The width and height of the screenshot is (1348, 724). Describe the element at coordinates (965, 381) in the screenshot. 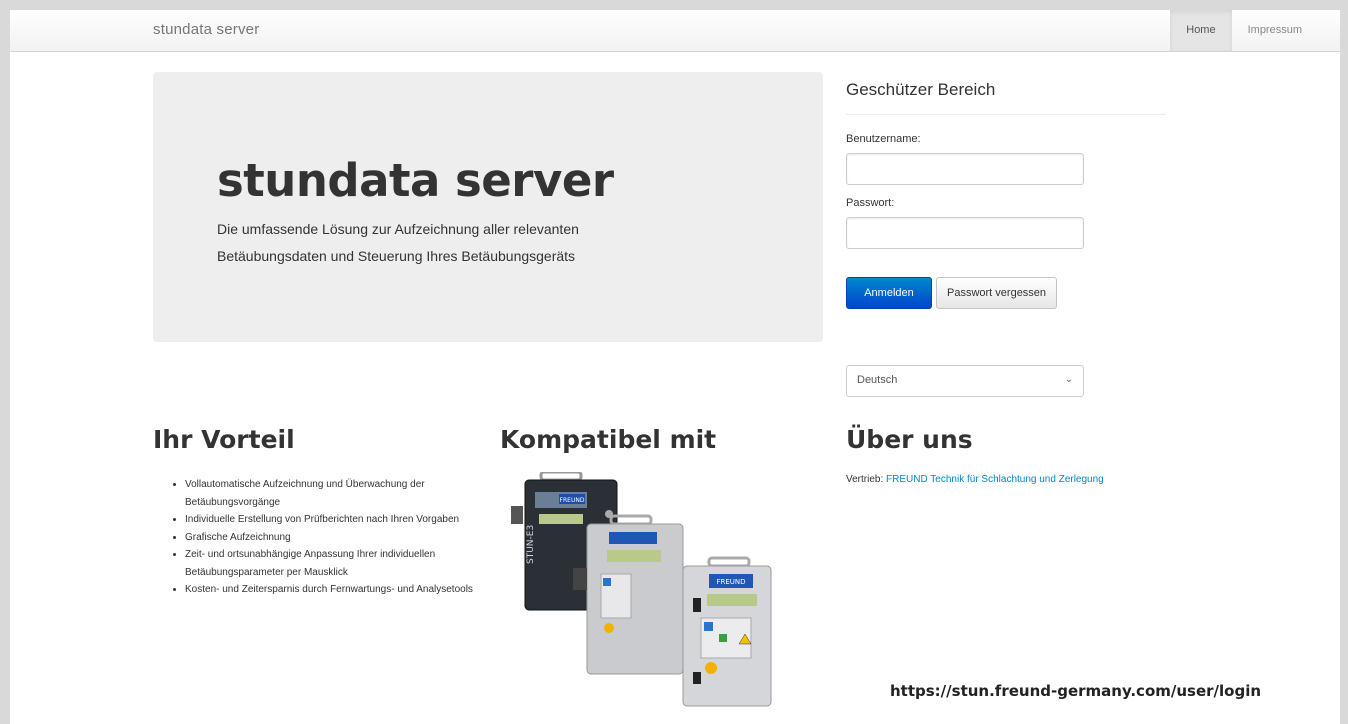

I see `language-select: Deutsch ⌄` at that location.